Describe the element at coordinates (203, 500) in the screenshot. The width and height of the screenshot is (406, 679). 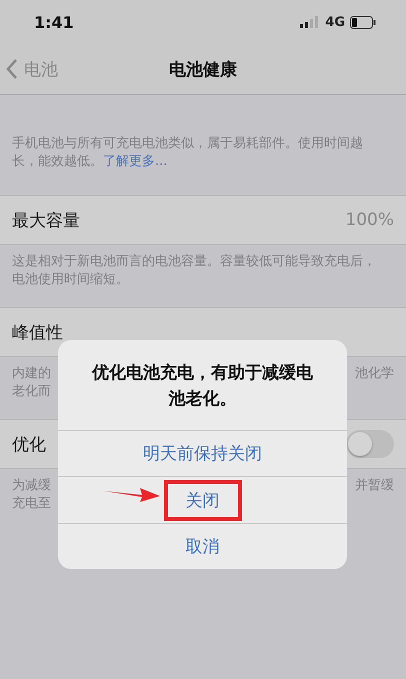
I see `dialog-button: 关闭` at that location.